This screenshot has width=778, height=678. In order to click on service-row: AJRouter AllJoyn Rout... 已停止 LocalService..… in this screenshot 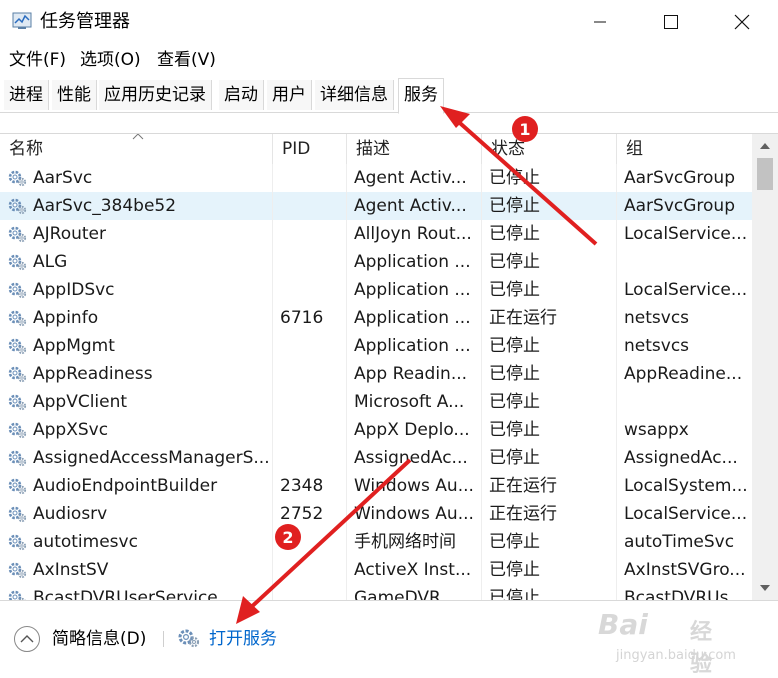, I will do `click(376, 234)`.